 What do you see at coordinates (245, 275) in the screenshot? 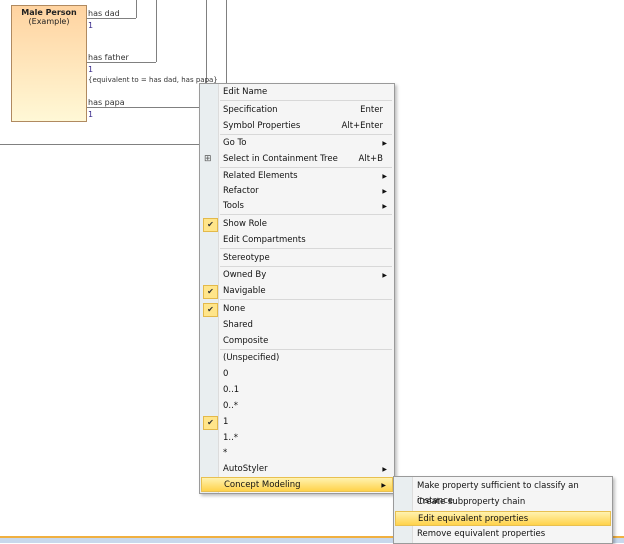
I see `menu-item-label: Owned By` at bounding box center [245, 275].